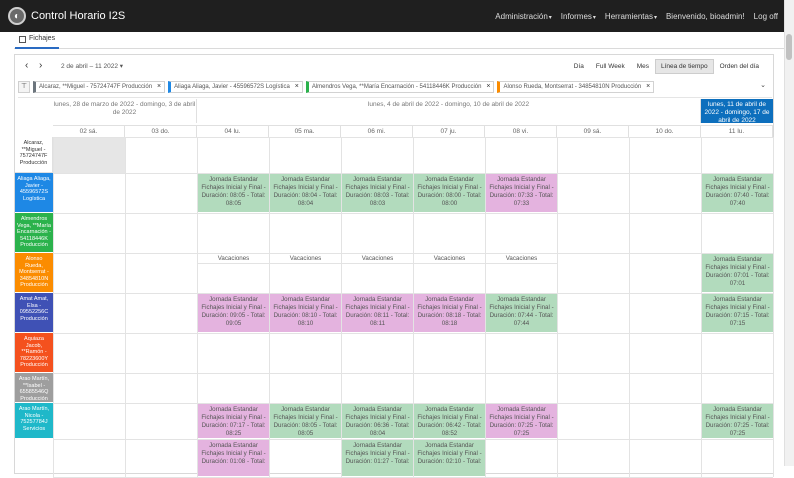 The width and height of the screenshot is (794, 478). What do you see at coordinates (523, 16) in the screenshot?
I see `nav-item: Administración▾` at bounding box center [523, 16].